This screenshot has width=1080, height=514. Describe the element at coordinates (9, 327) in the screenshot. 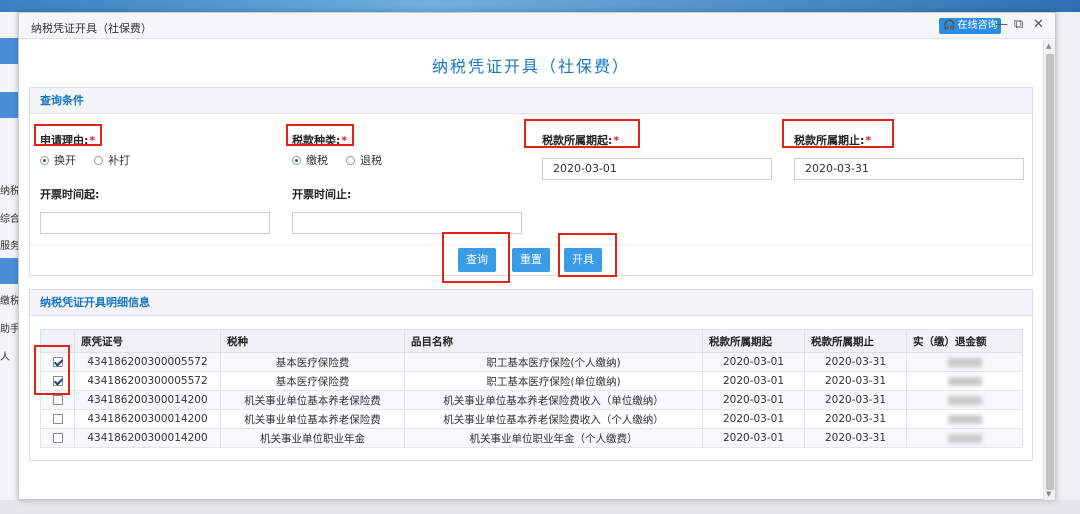

I see `sidebar-text: 助手` at that location.